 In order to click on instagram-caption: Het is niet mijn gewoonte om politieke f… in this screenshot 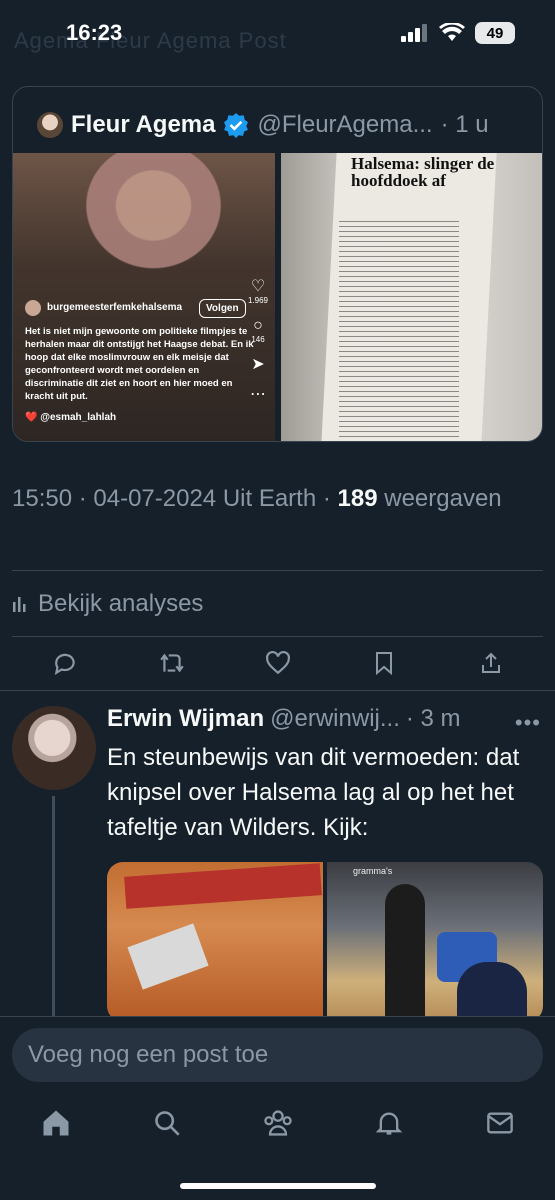, I will do `click(139, 364)`.